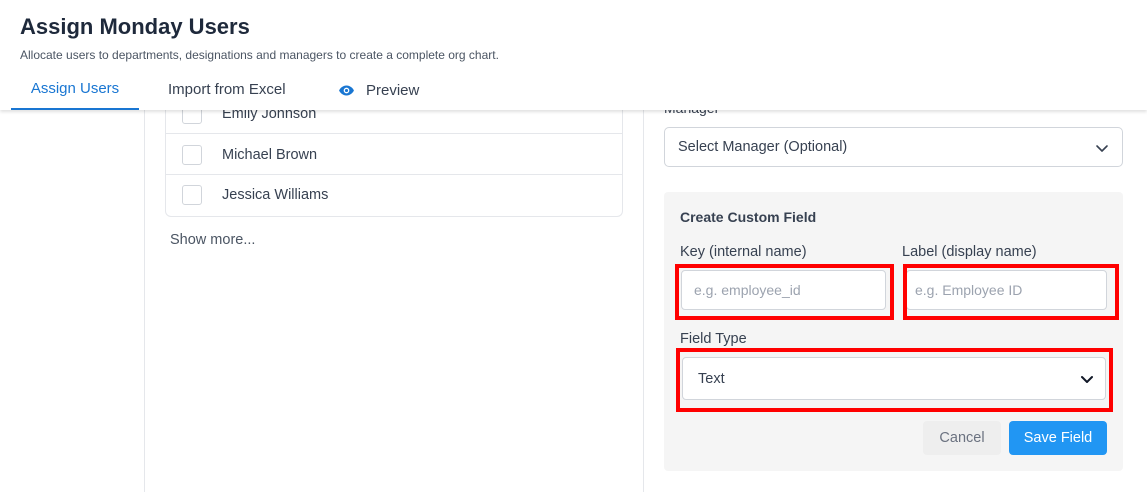 The image size is (1147, 492). What do you see at coordinates (748, 217) in the screenshot?
I see `custom-field-title: Create Custom Field` at bounding box center [748, 217].